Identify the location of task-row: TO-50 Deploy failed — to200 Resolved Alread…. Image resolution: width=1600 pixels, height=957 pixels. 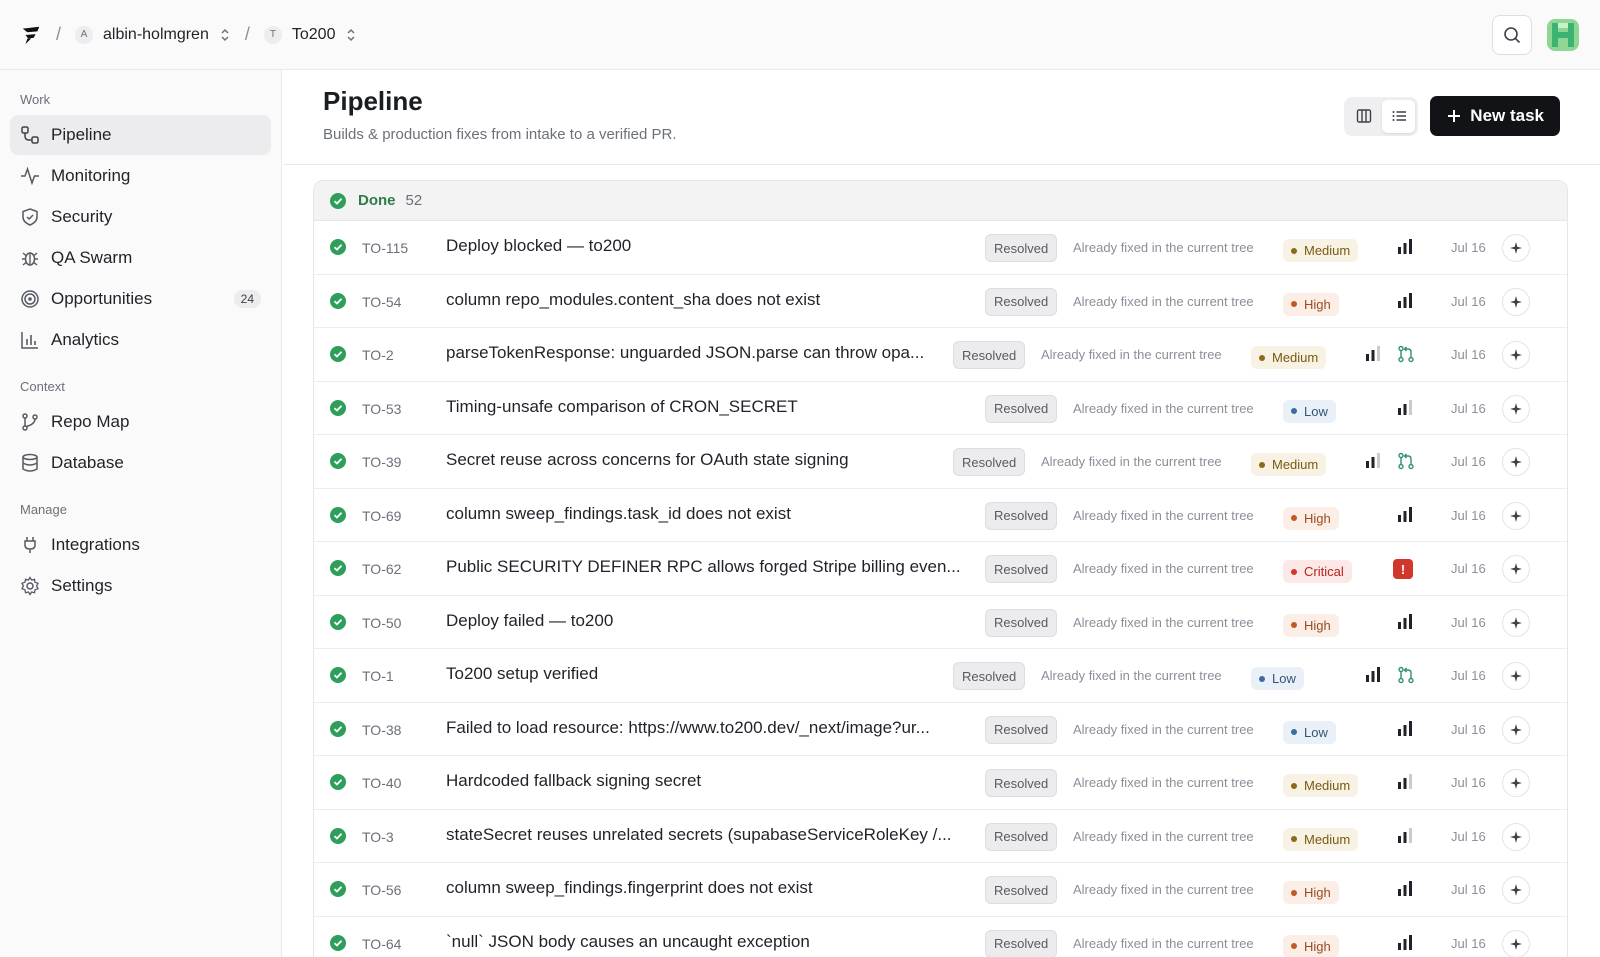
(940, 622).